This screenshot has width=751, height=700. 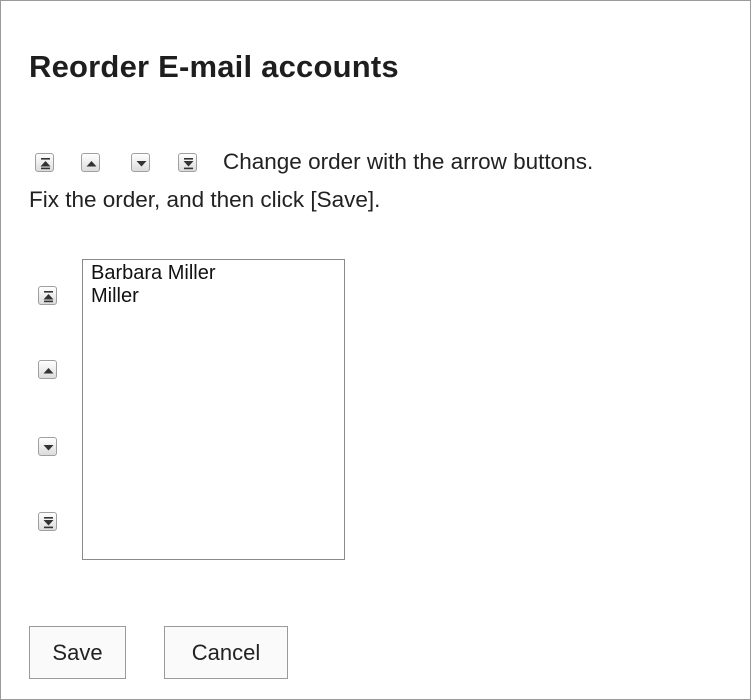 I want to click on list-item: Miller, so click(x=213, y=296).